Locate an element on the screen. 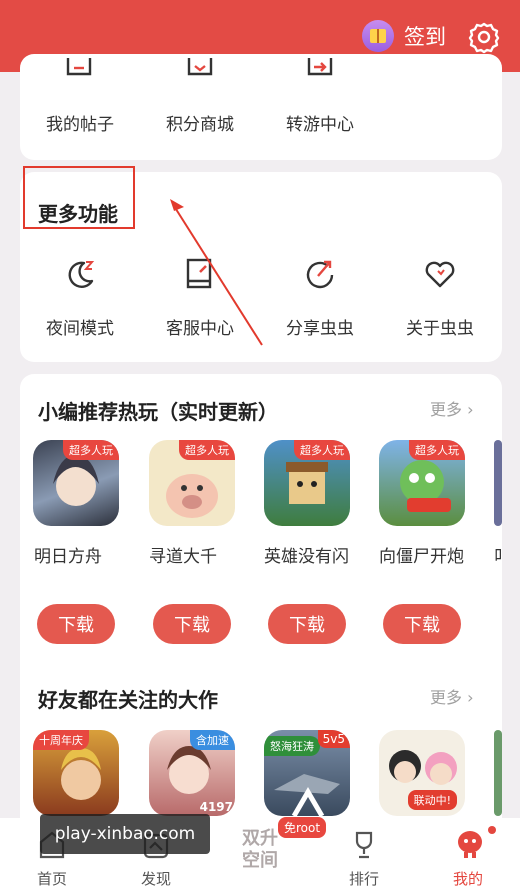  my-posts-icon is located at coordinates (79, 67).